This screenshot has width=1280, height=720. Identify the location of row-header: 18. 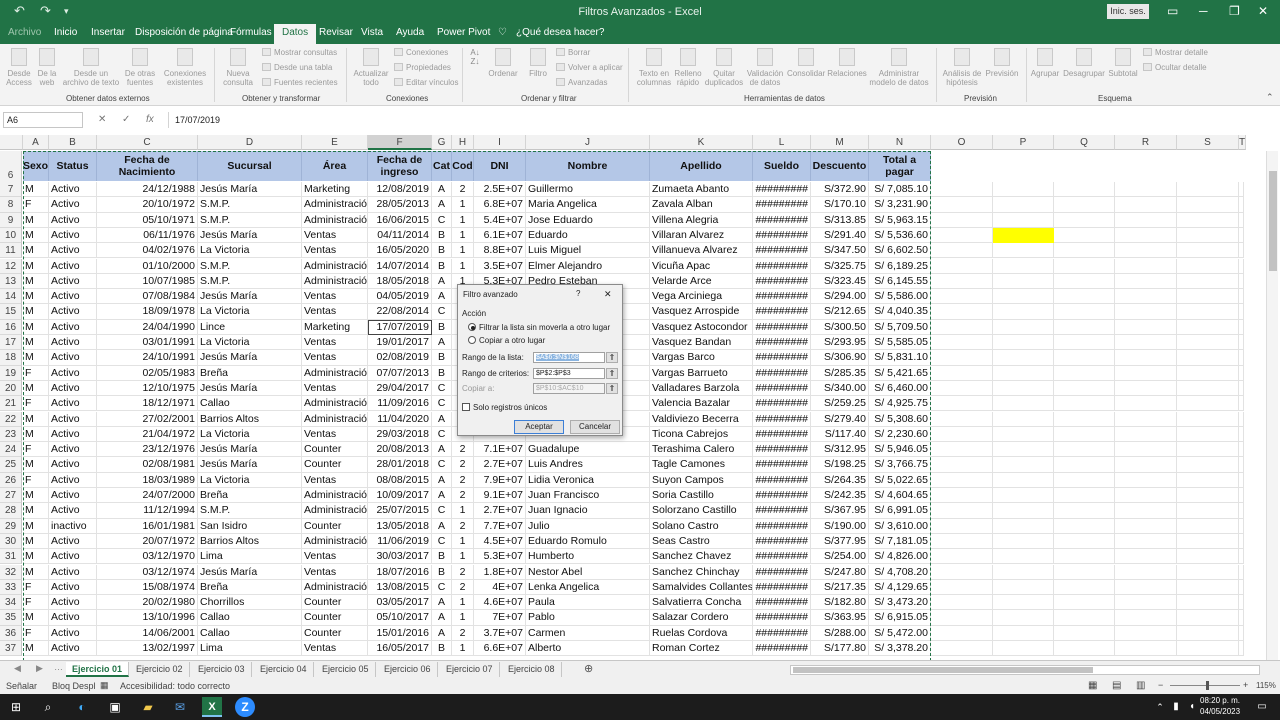
(11, 358).